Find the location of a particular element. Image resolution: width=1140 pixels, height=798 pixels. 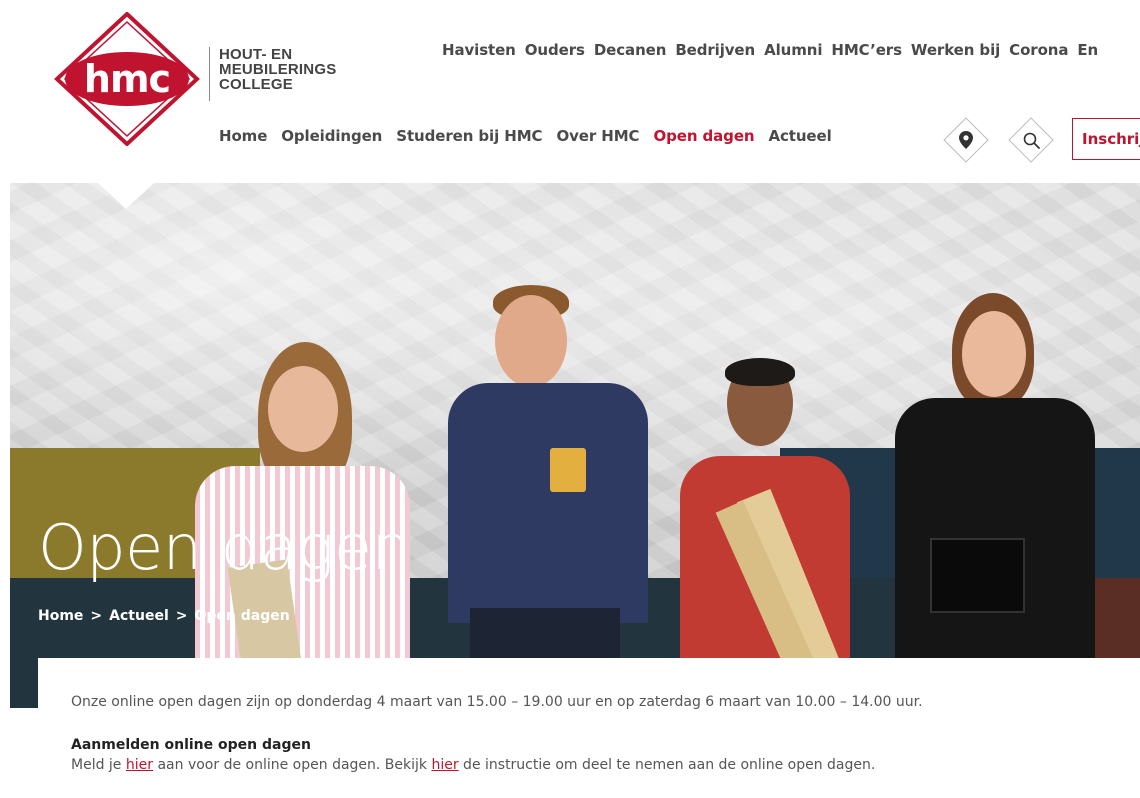

logo-text: hmc is located at coordinates (127, 79).